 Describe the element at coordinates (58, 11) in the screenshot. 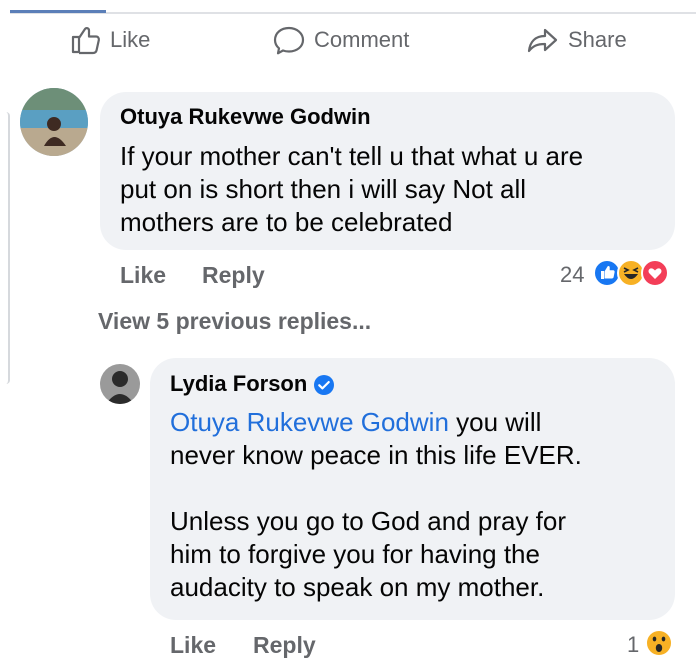

I see `divider-accent` at that location.